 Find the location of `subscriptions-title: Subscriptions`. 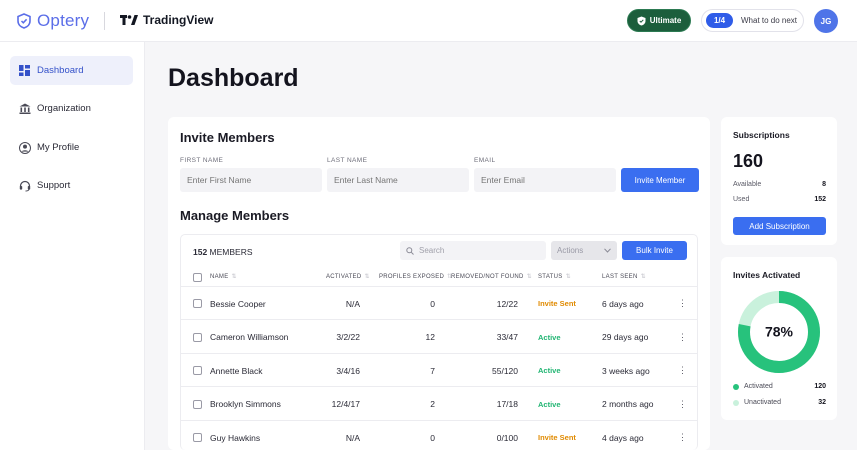

subscriptions-title: Subscriptions is located at coordinates (761, 135).